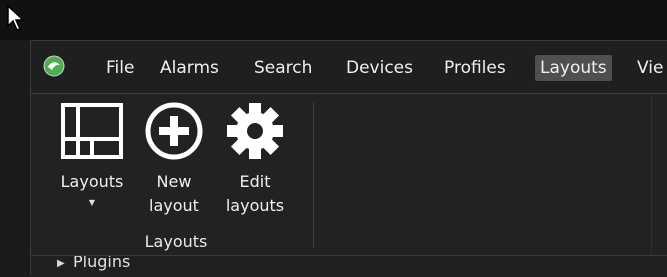 The width and height of the screenshot is (667, 277). Describe the element at coordinates (102, 263) in the screenshot. I see `plugins-label: Plugins` at that location.